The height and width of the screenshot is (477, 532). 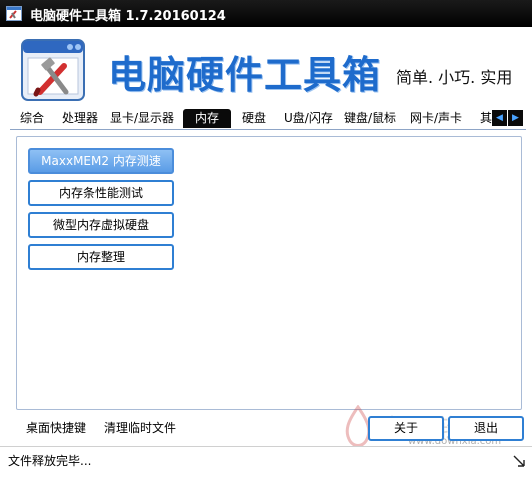 What do you see at coordinates (308, 118) in the screenshot?
I see `tab-usb-flash: U盘/闪存` at bounding box center [308, 118].